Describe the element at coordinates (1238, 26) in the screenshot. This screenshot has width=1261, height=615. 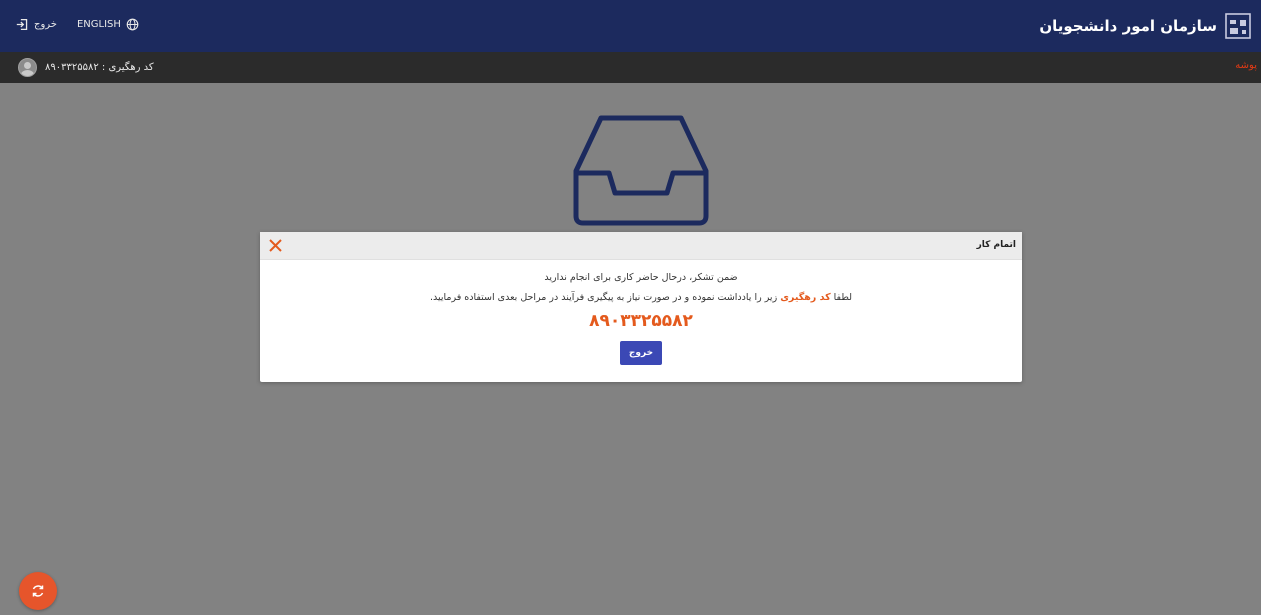
I see `university-logo-icon` at that location.